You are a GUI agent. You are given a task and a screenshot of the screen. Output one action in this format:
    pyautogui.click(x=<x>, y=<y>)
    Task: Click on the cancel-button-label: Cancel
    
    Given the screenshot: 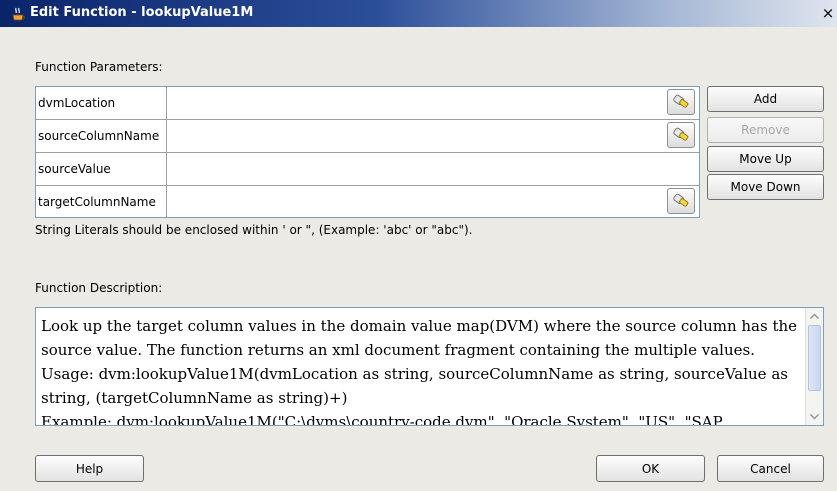 What is the action you would take?
    pyautogui.click(x=770, y=468)
    